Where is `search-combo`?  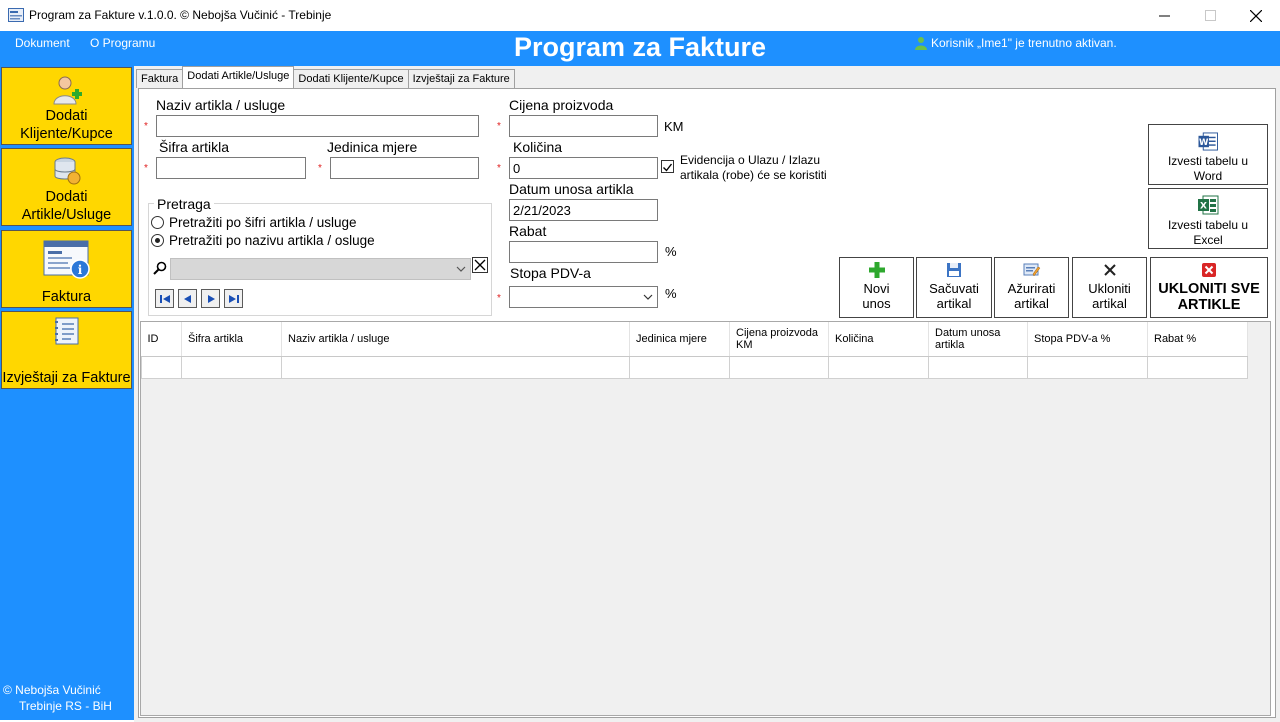 search-combo is located at coordinates (320, 269).